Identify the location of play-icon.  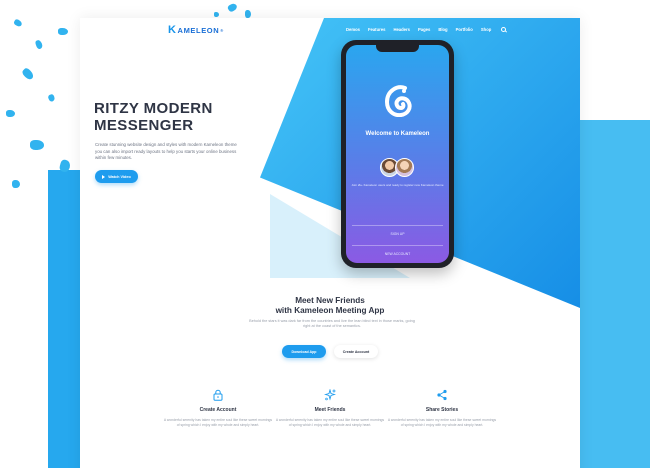
(104, 176).